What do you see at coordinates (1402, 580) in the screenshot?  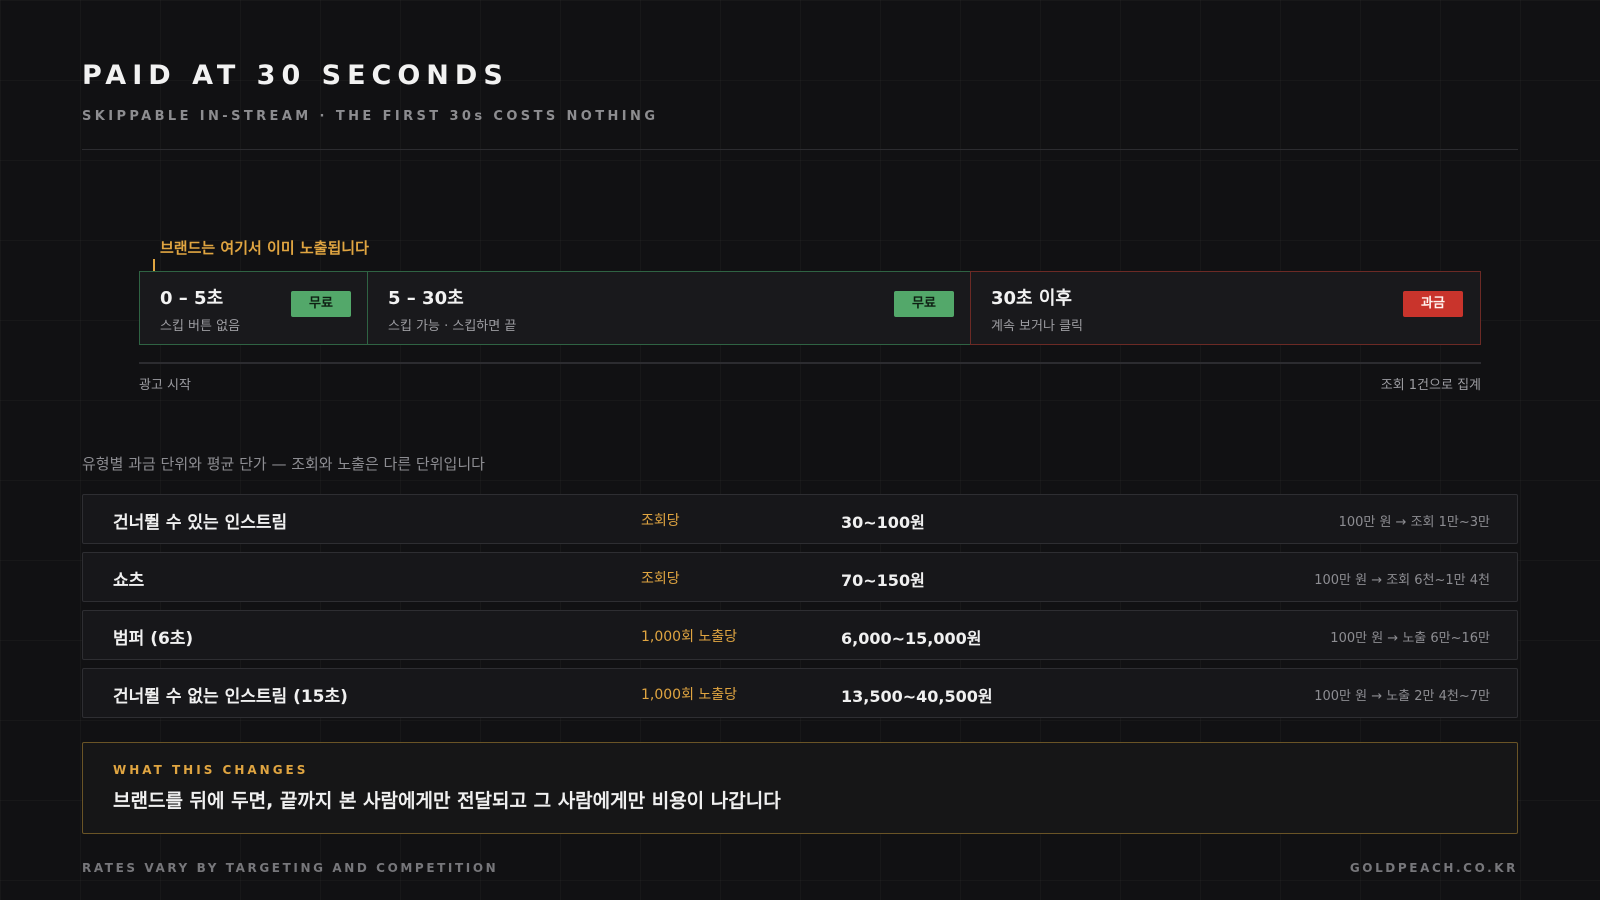 I see `budget-estimate: 100만 원 → 조회 6천~1만 4천` at bounding box center [1402, 580].